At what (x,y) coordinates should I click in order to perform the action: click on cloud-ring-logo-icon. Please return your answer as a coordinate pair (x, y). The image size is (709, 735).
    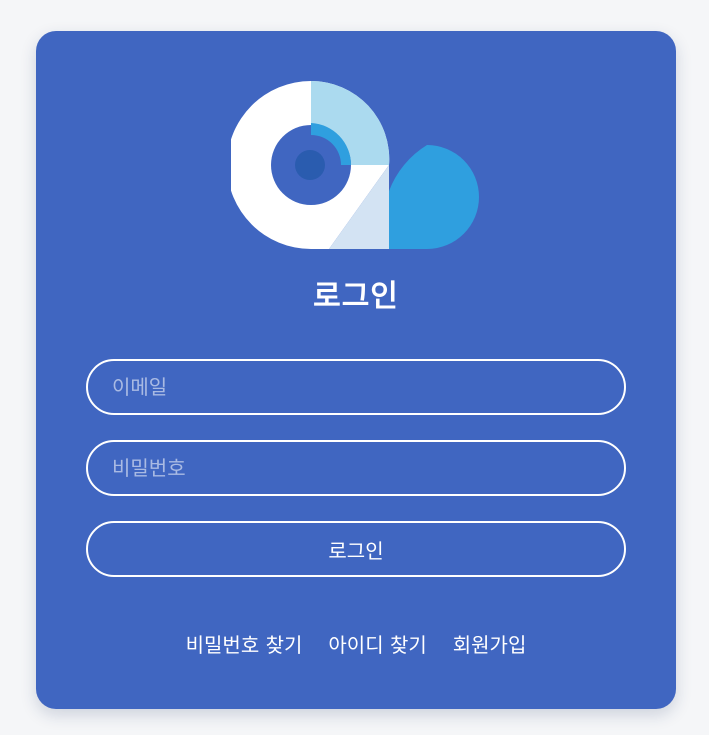
    Looking at the image, I should click on (355, 165).